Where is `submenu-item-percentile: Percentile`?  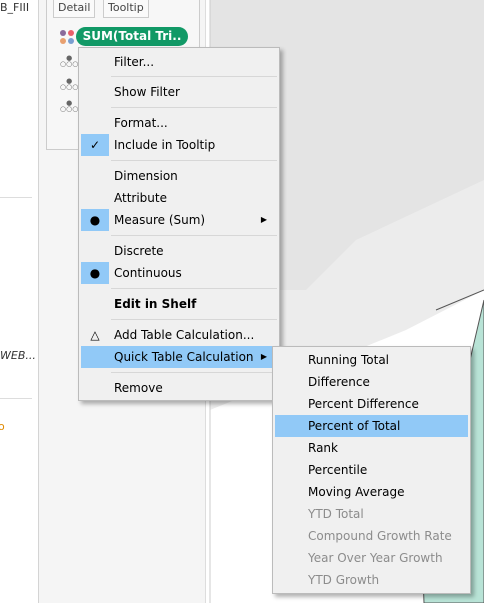
submenu-item-percentile: Percentile is located at coordinates (371, 470).